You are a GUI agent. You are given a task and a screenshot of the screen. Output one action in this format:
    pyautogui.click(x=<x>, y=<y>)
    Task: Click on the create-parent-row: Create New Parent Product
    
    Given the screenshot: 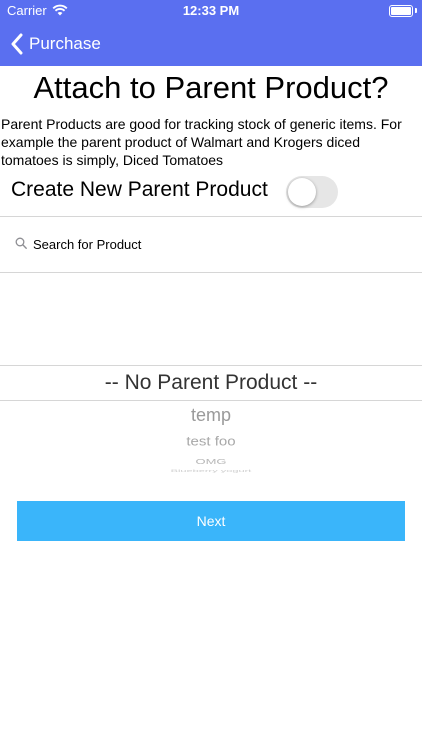 What is the action you would take?
    pyautogui.click(x=211, y=192)
    